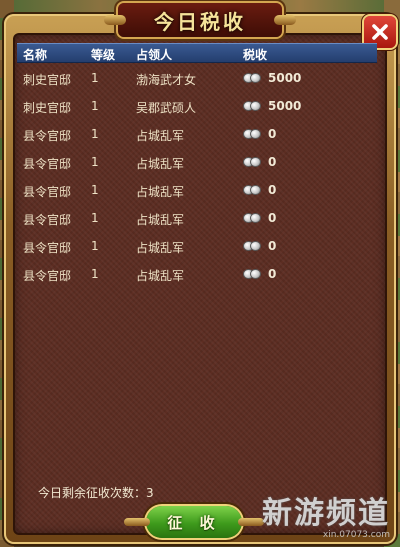 The image size is (400, 547). I want to click on button-ornament-left, so click(137, 522).